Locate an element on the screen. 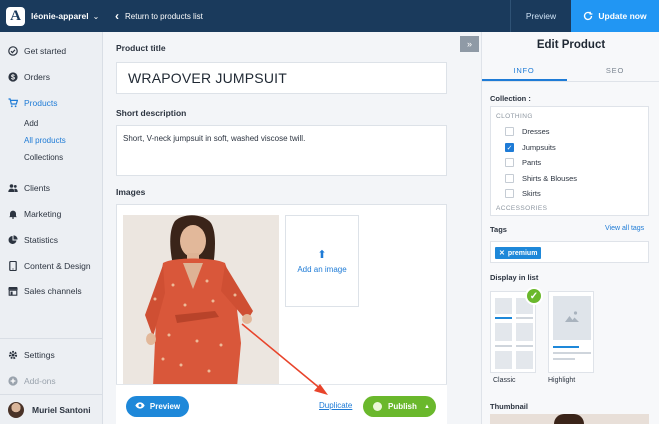 The height and width of the screenshot is (424, 659). collection-option-dresses: Dresses is located at coordinates (527, 131).